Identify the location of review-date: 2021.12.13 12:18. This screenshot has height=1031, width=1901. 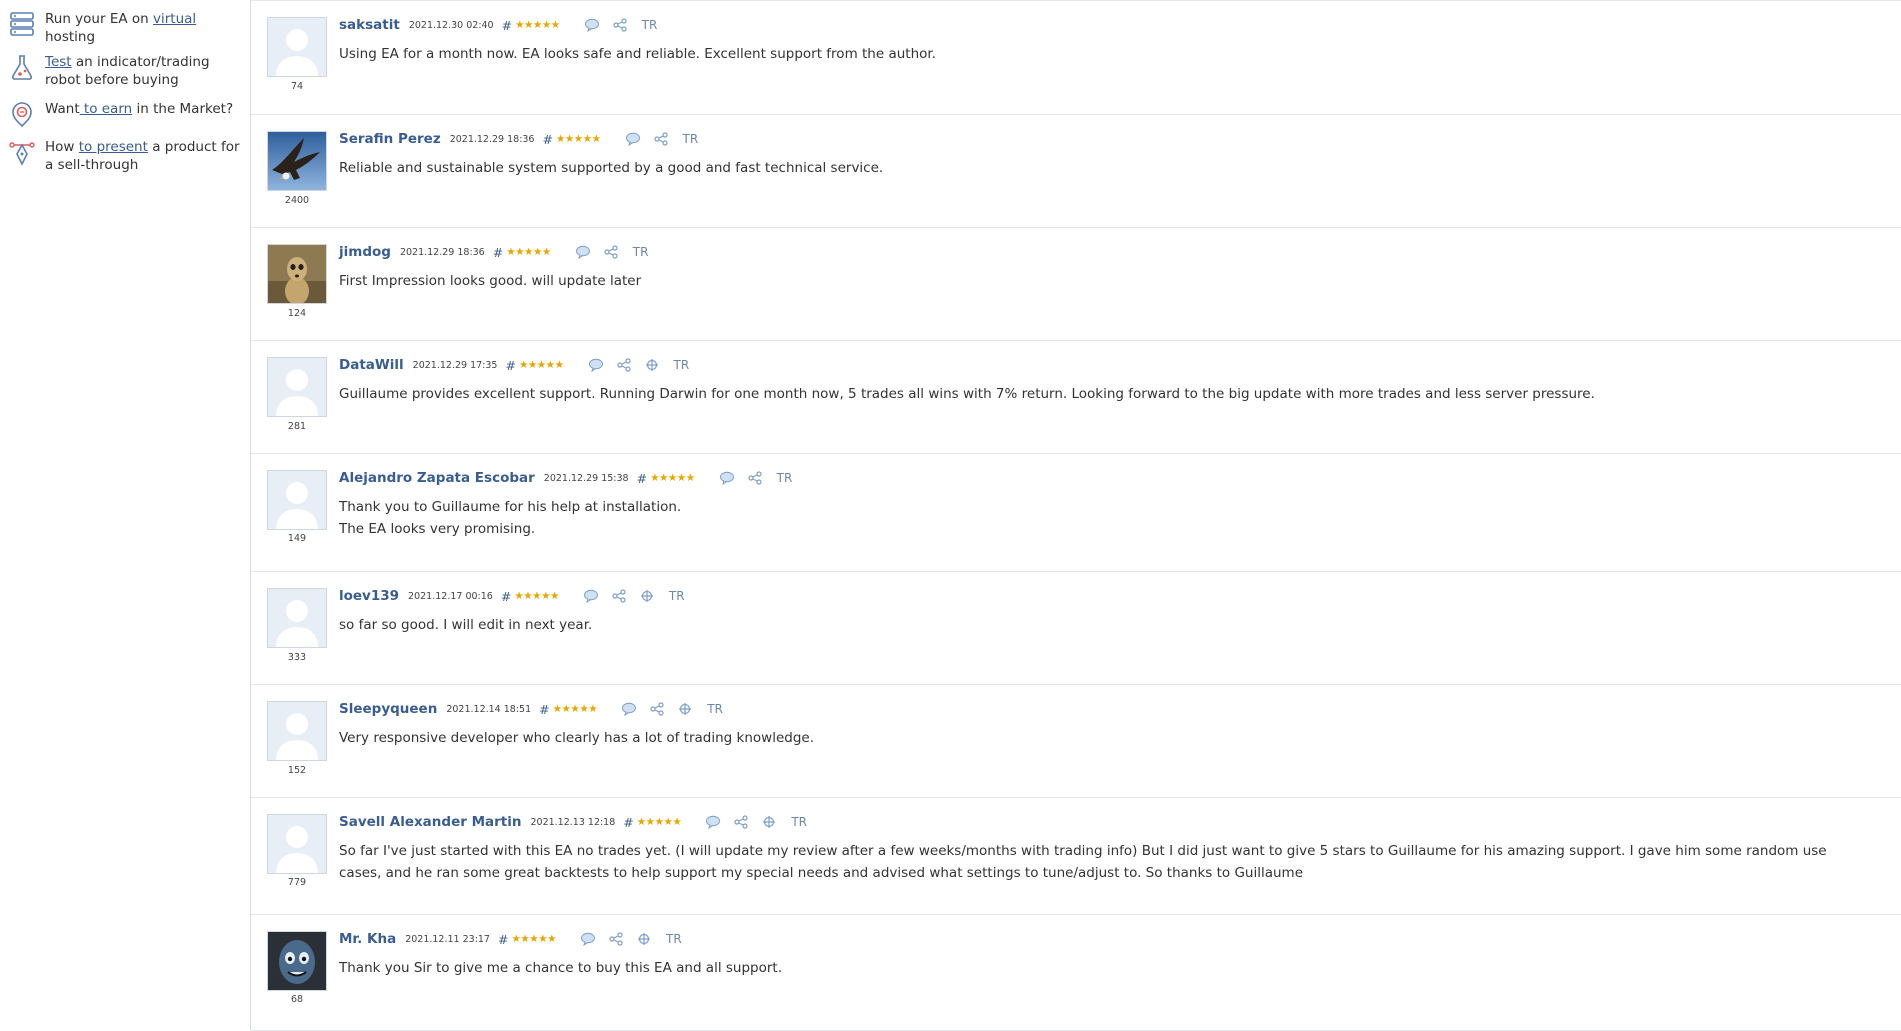
(573, 822).